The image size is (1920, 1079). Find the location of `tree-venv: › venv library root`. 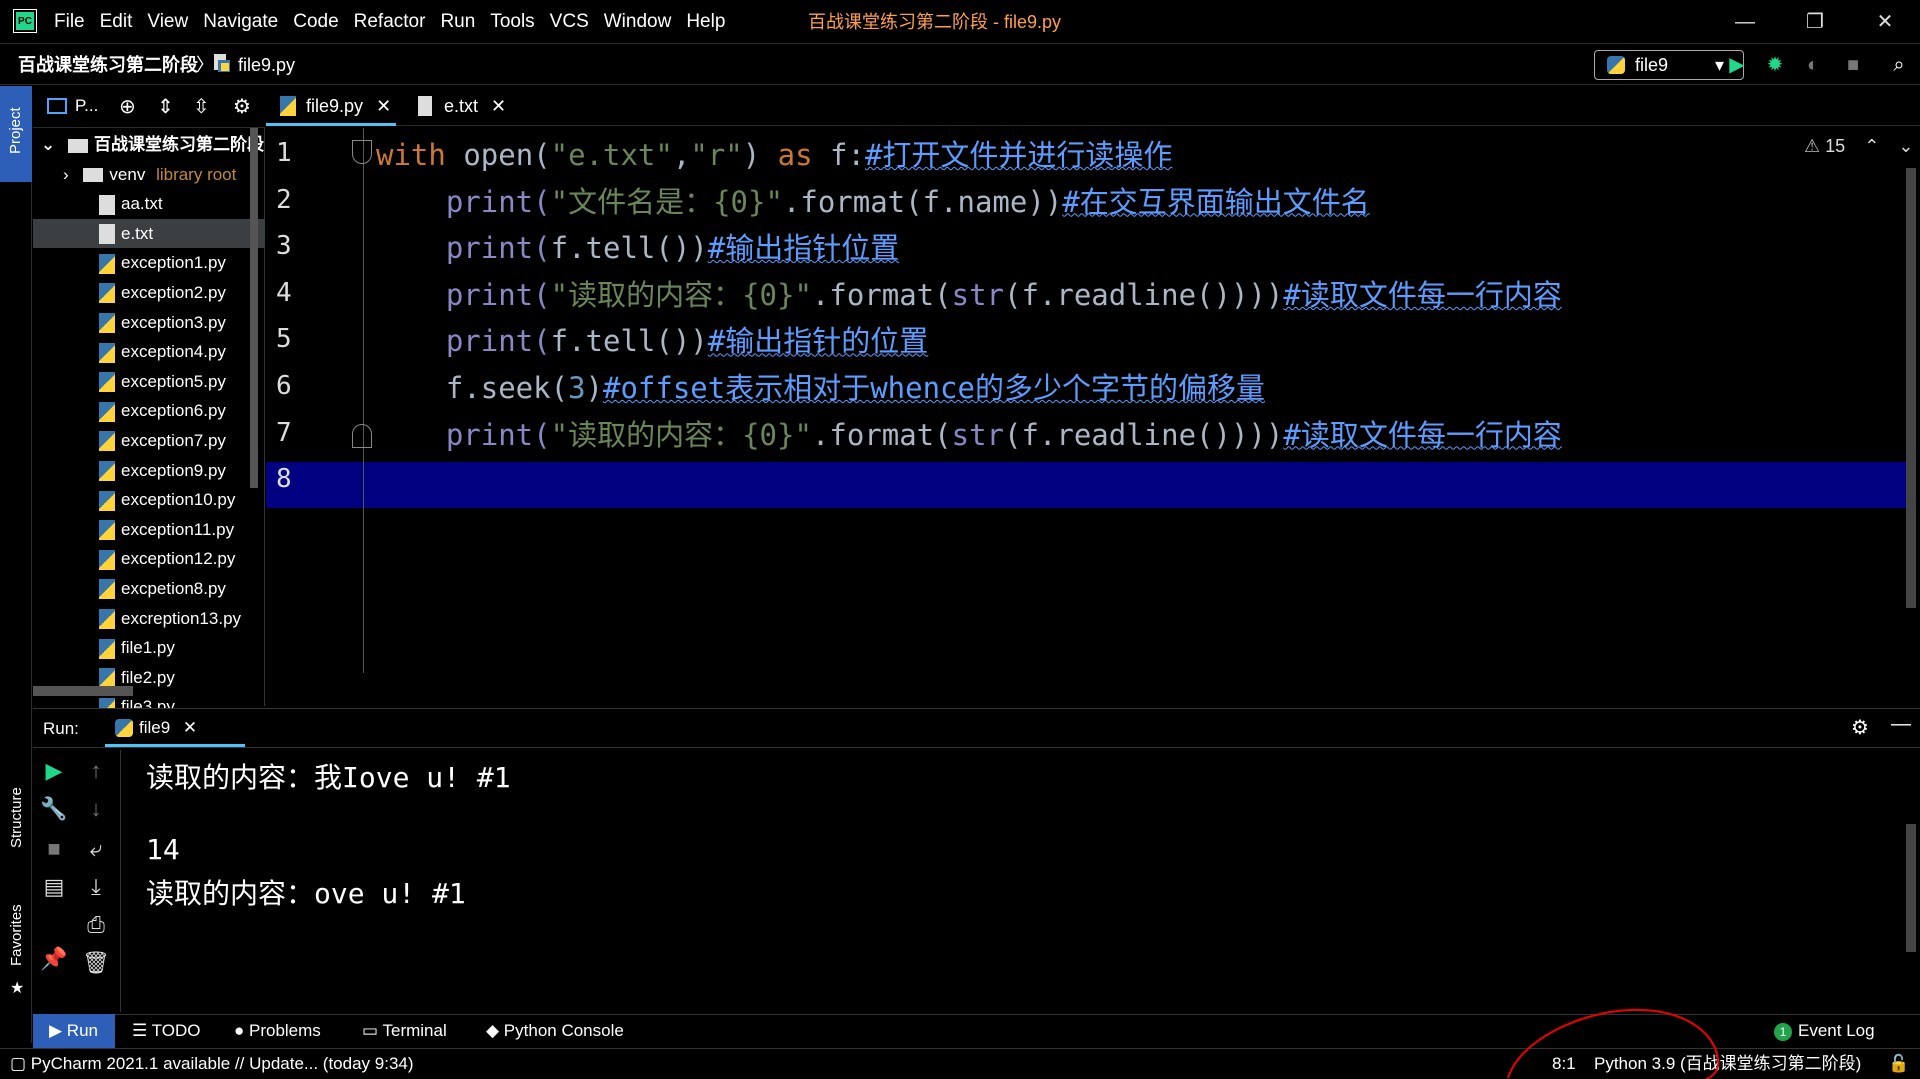

tree-venv: › venv library root is located at coordinates (149, 175).